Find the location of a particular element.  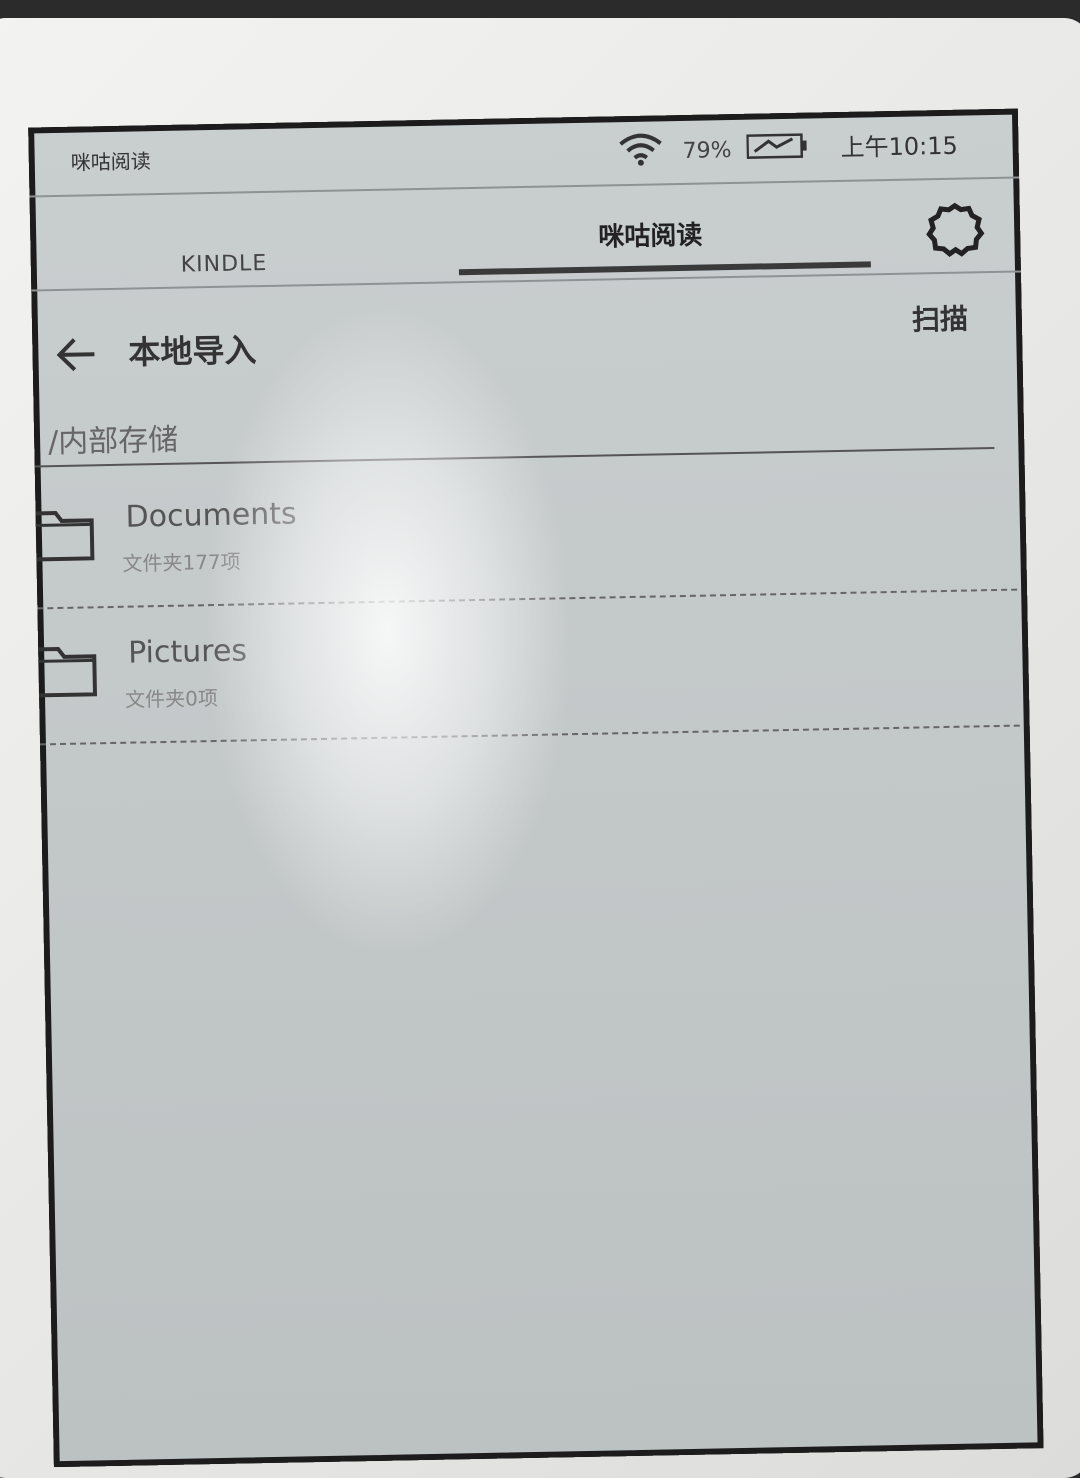

folder-name: Documents is located at coordinates (211, 515).